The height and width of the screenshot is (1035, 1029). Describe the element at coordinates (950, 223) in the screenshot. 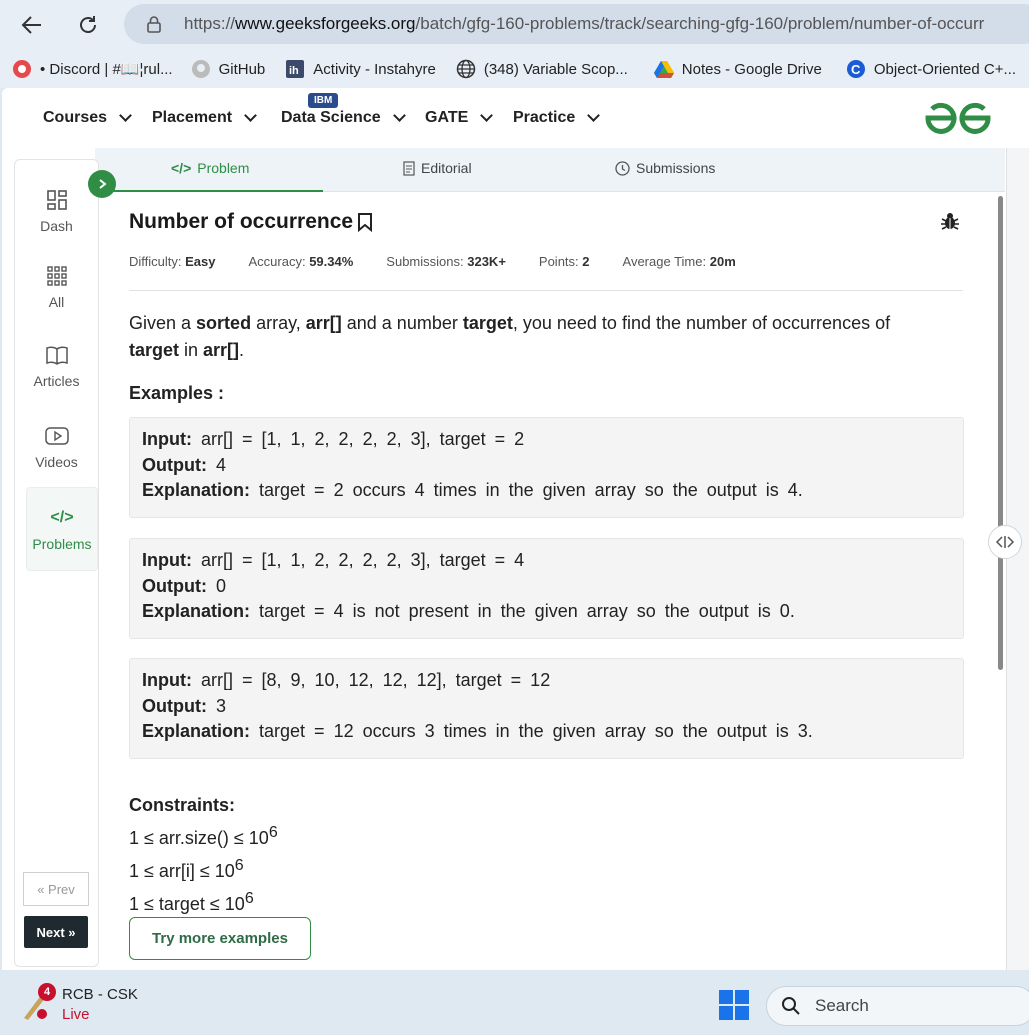

I see `bug-report-icon` at that location.